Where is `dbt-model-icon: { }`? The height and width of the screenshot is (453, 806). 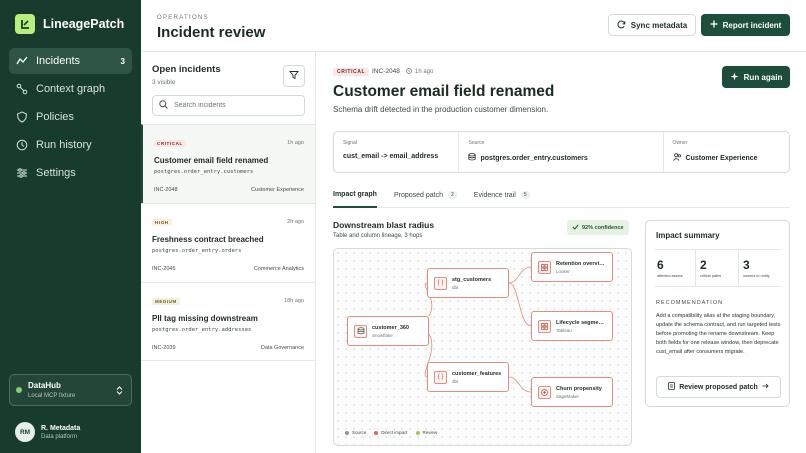
dbt-model-icon: { } is located at coordinates (440, 283).